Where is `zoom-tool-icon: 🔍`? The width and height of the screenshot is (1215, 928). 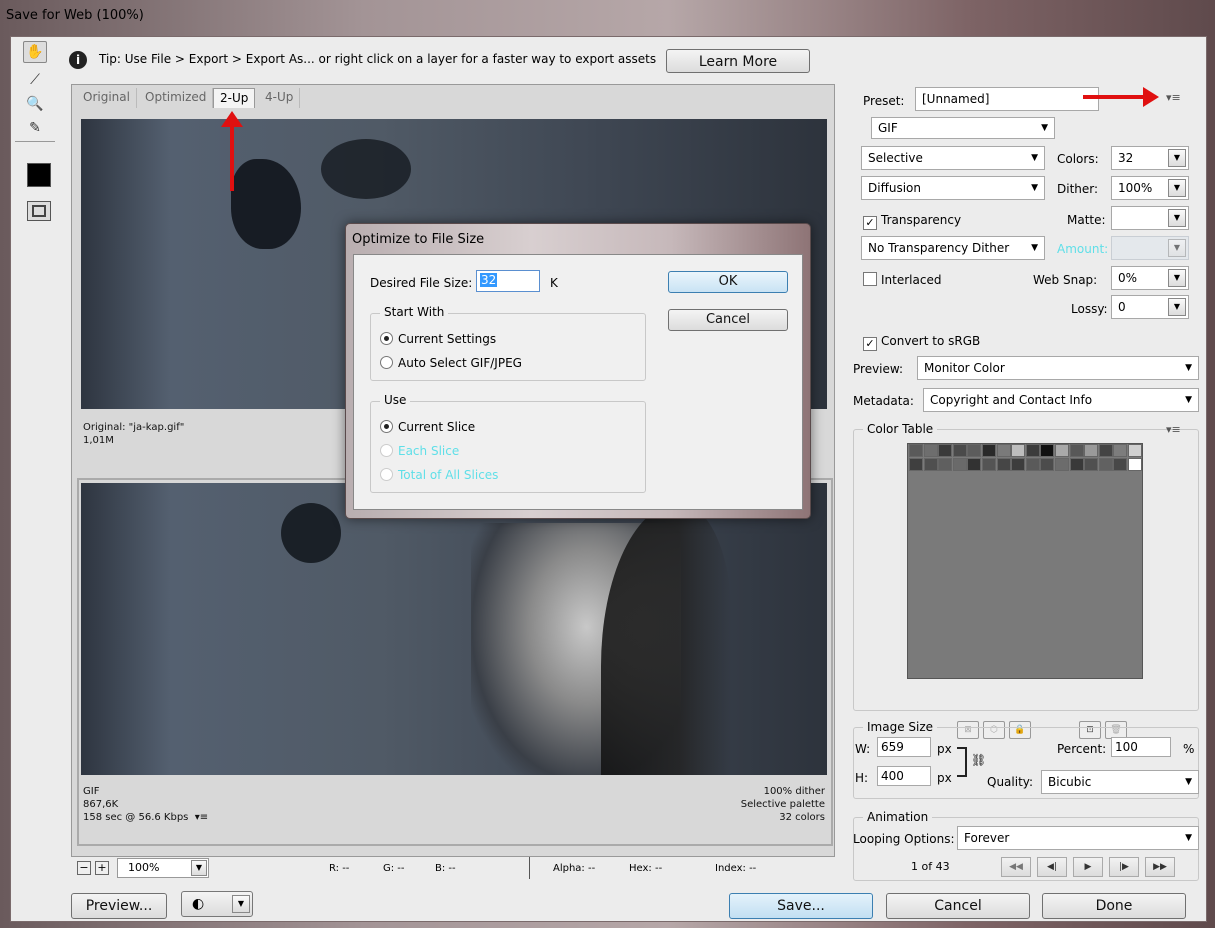 zoom-tool-icon: 🔍 is located at coordinates (35, 104).